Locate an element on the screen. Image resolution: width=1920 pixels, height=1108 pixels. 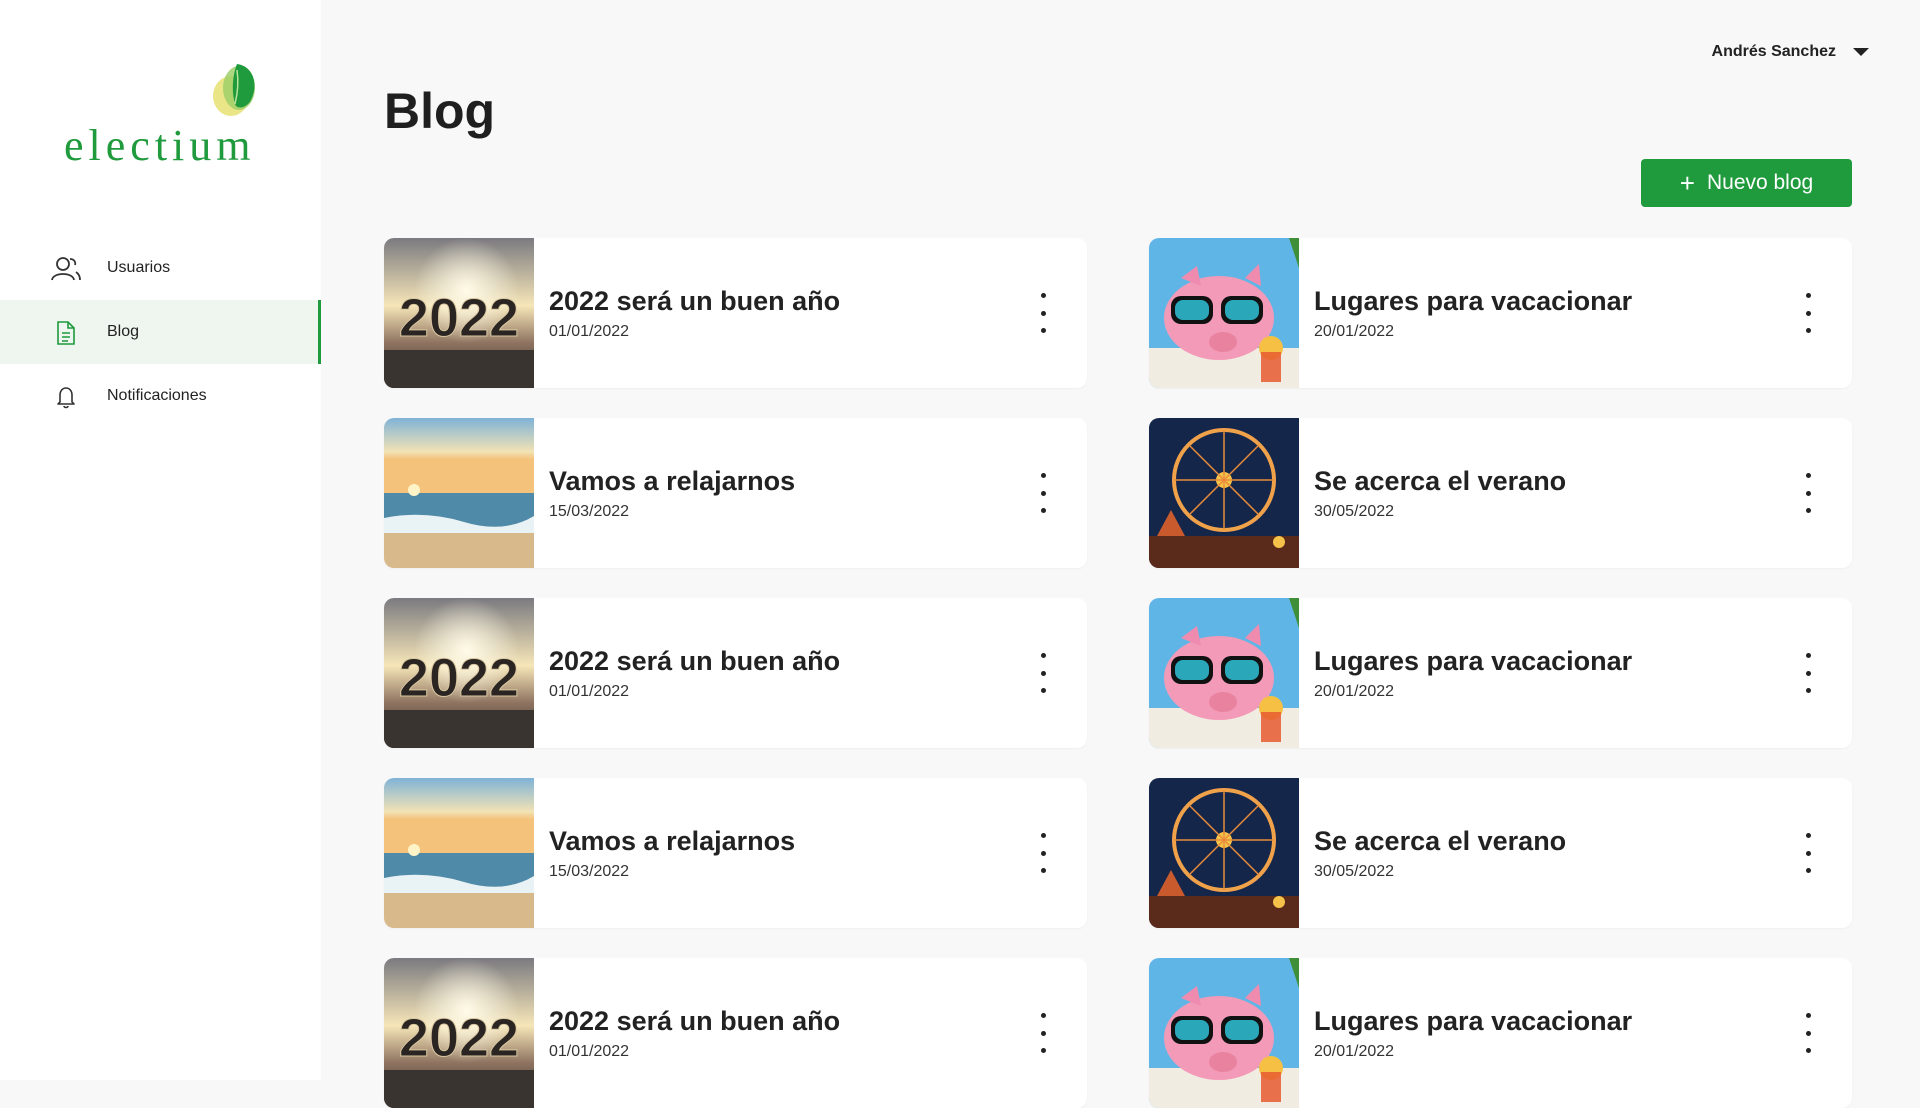
new-blog-button: + Nuevo blog is located at coordinates (1746, 183).